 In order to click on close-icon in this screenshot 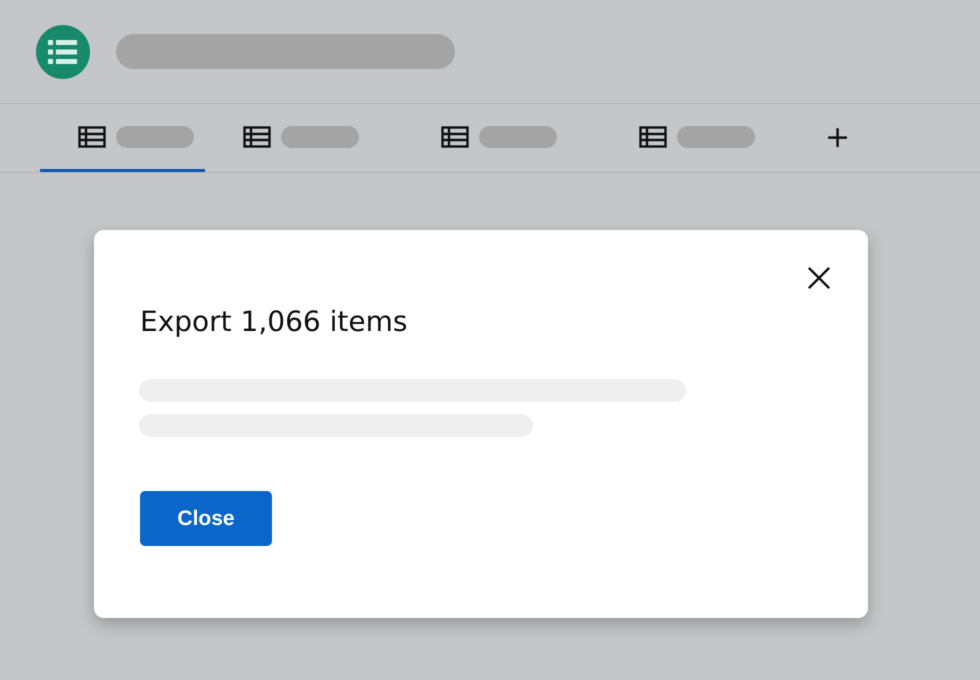, I will do `click(819, 278)`.